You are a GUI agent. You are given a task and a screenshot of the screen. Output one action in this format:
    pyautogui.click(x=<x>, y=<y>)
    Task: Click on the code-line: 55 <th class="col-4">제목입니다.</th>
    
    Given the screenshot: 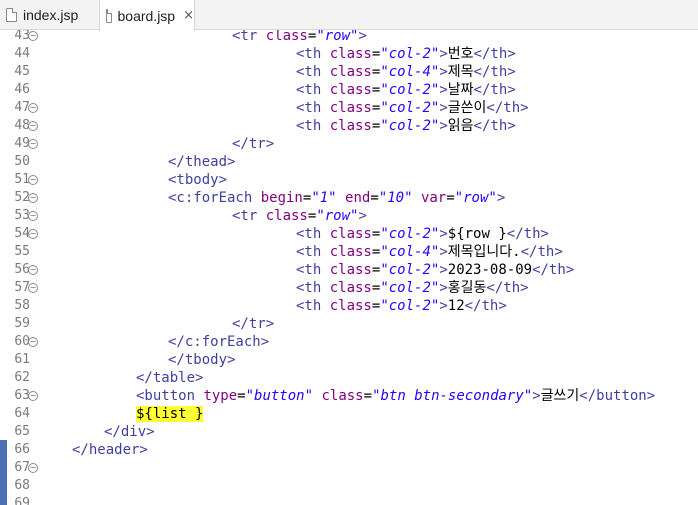 What is the action you would take?
    pyautogui.click(x=349, y=252)
    